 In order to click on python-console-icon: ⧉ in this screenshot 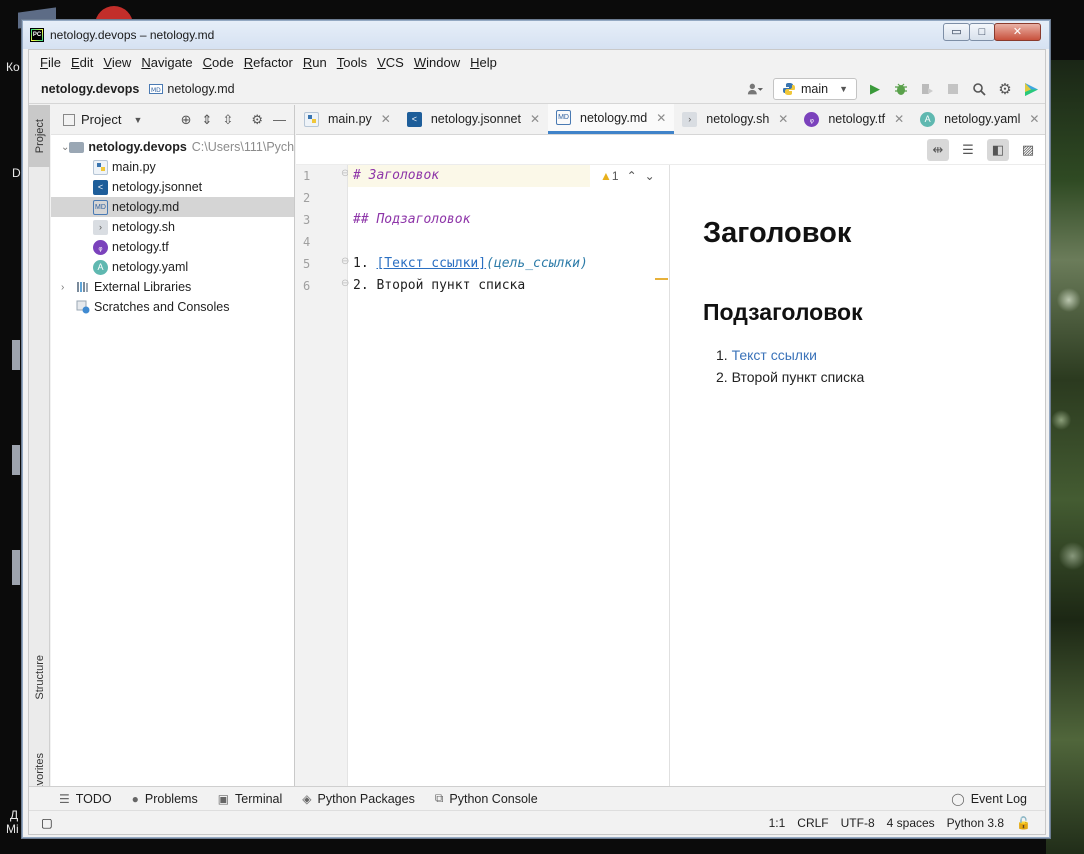, I will do `click(439, 798)`.